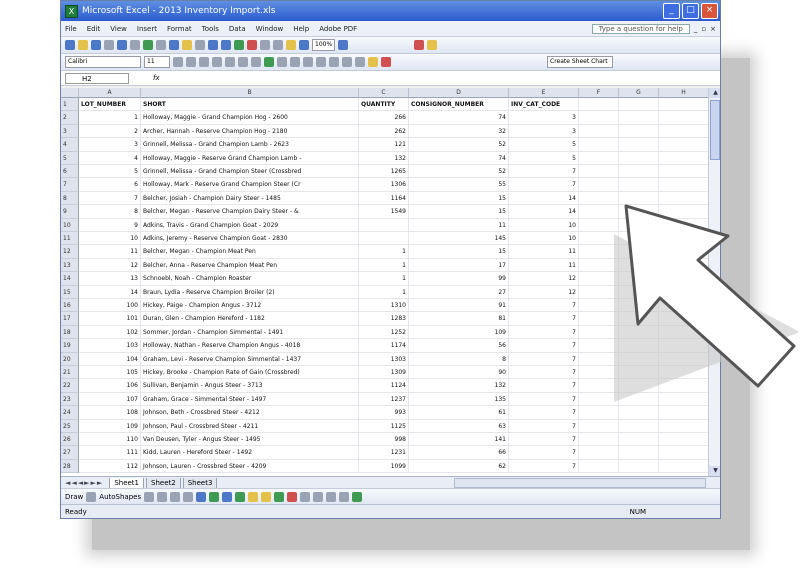 The width and height of the screenshot is (800, 568). What do you see at coordinates (599, 93) in the screenshot?
I see `column-header-f: F` at bounding box center [599, 93].